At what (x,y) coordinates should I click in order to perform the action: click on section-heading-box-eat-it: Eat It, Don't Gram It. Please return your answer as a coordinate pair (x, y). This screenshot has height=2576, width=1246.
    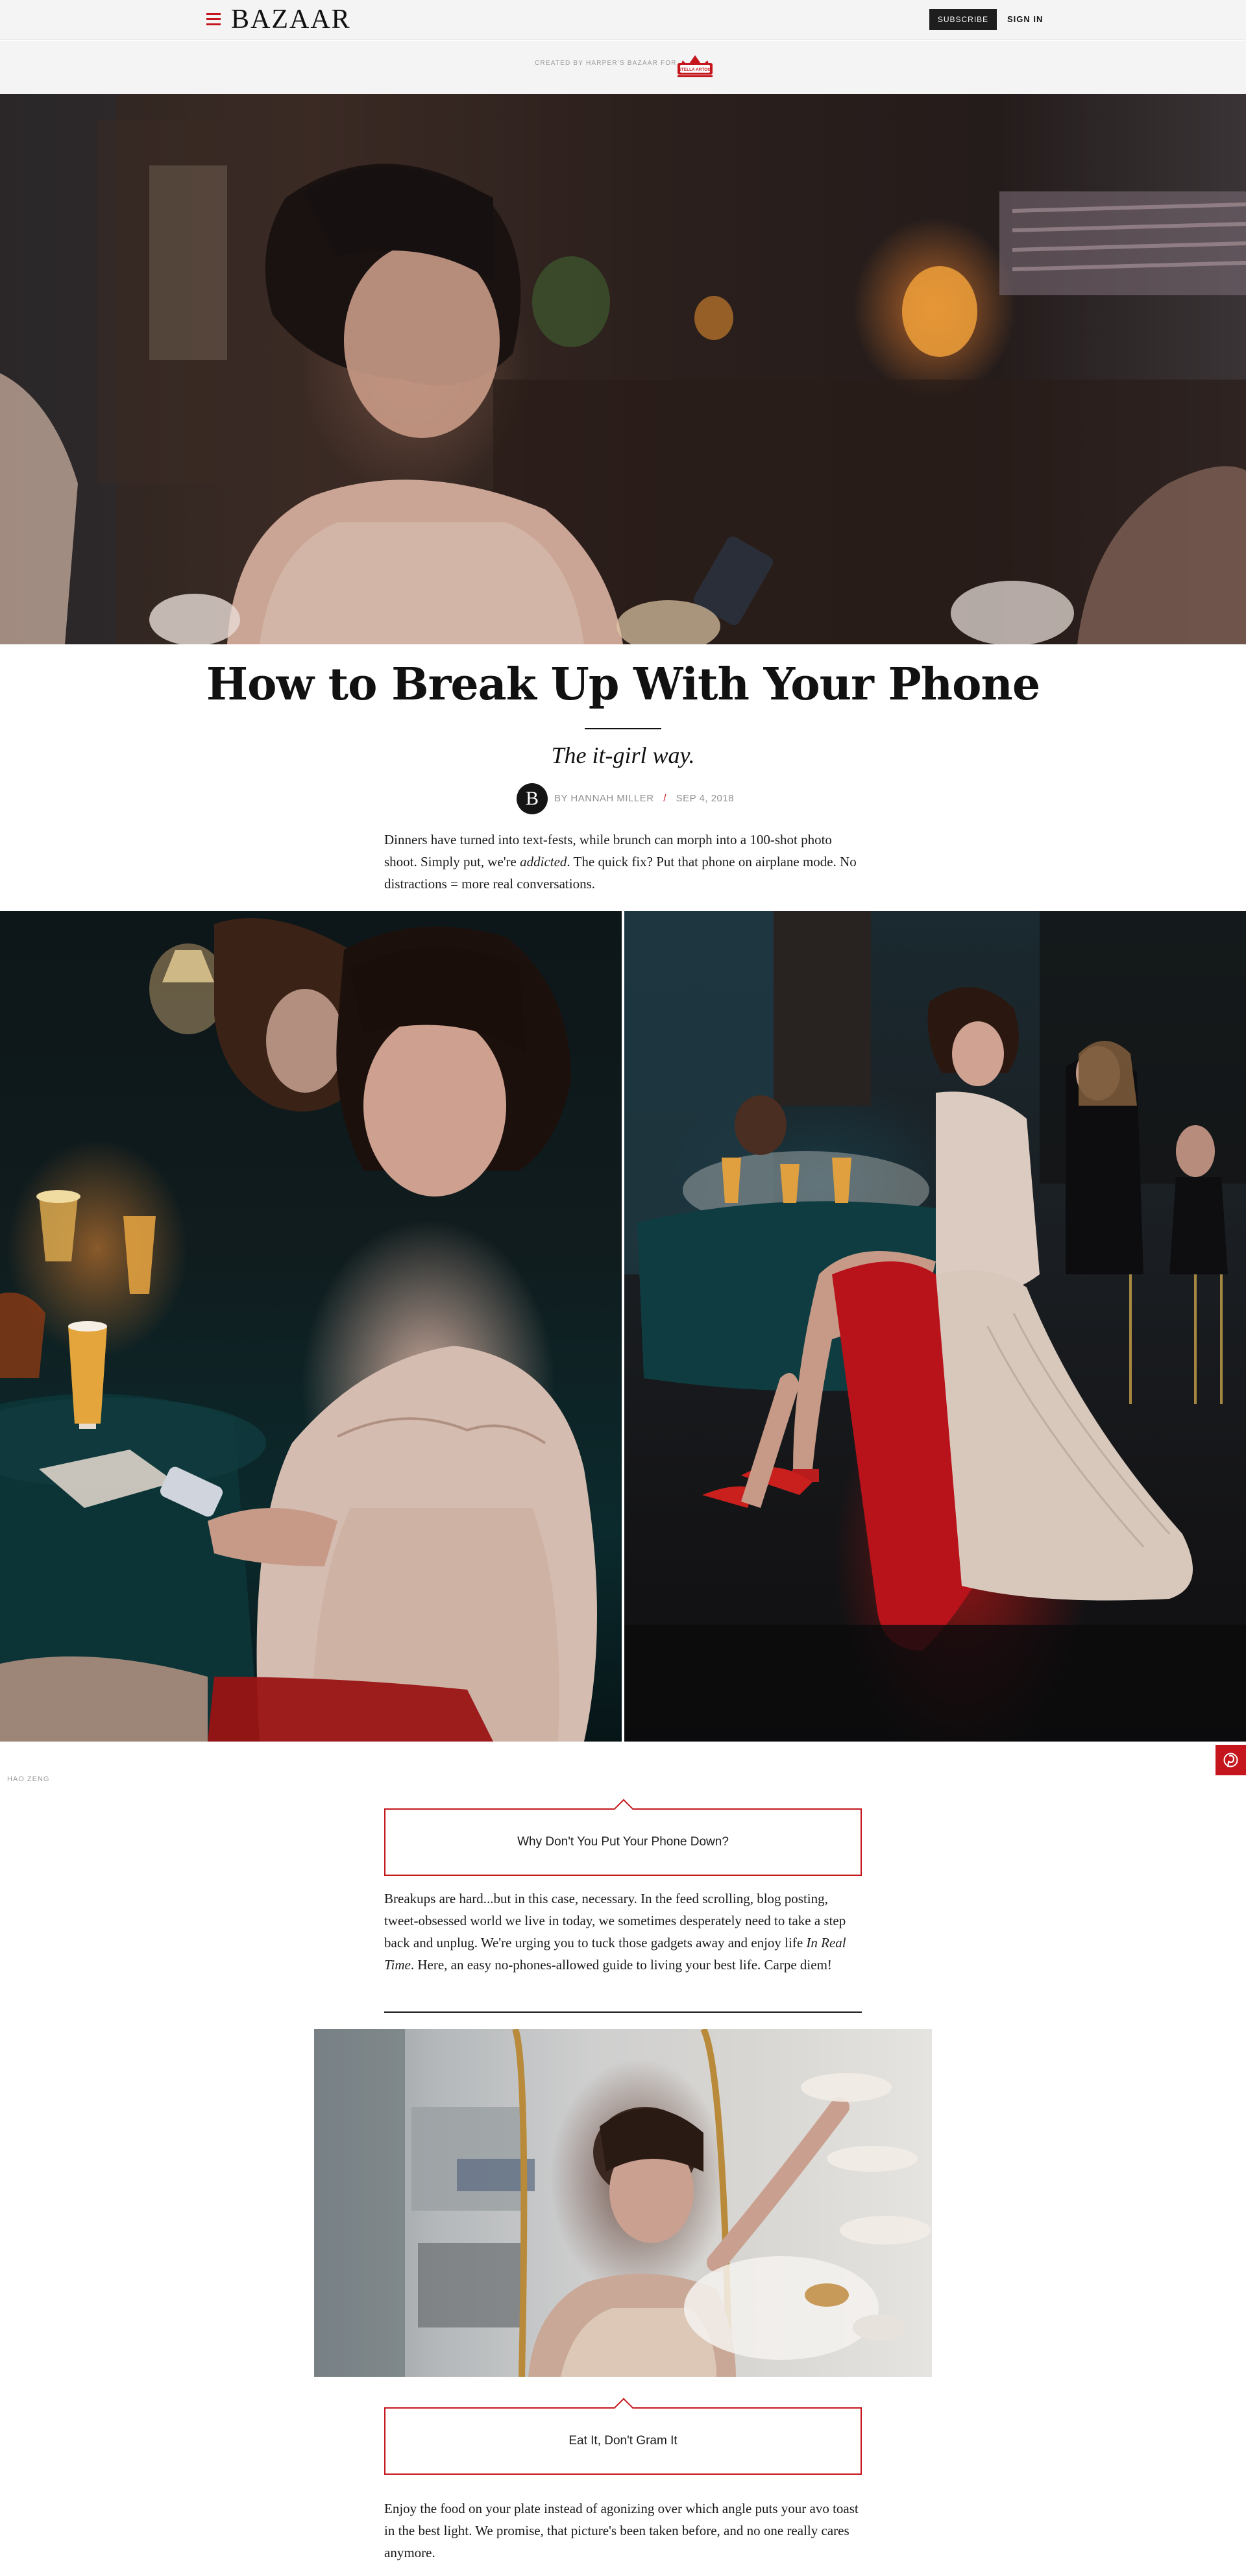
    Looking at the image, I should click on (623, 2436).